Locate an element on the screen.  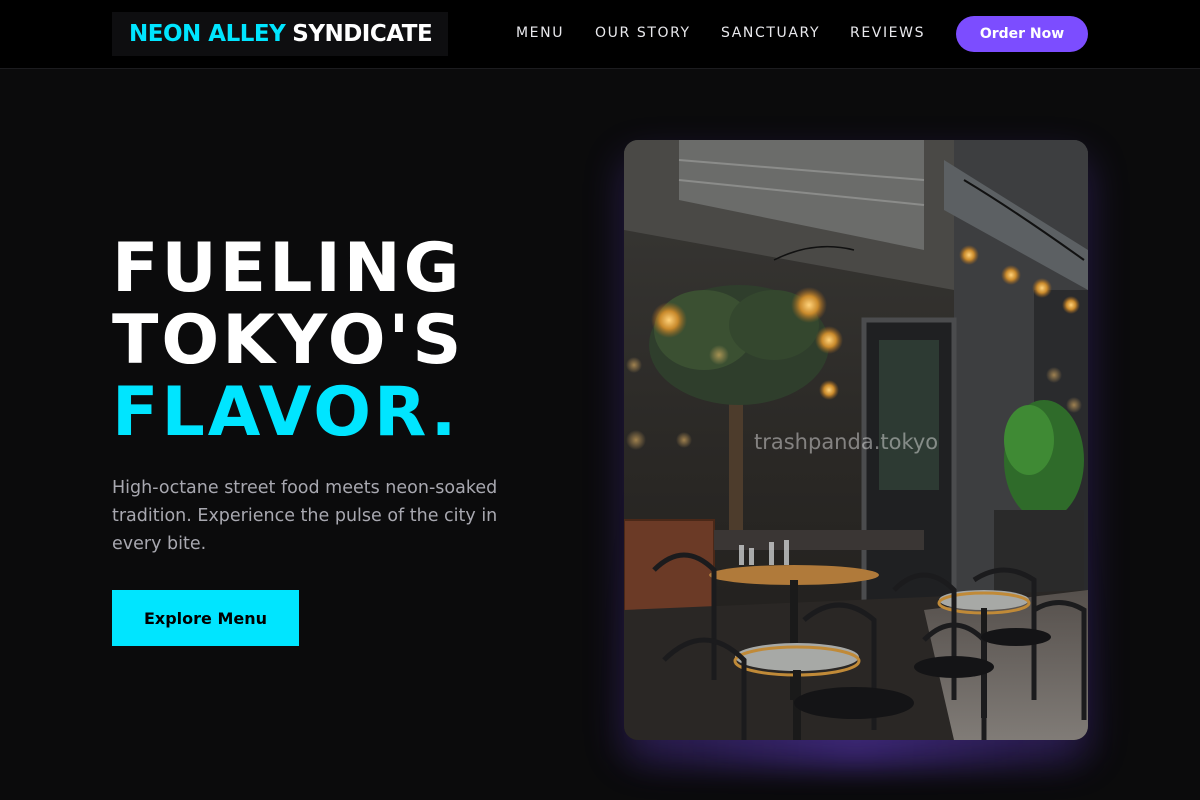
logo-part-2: SYNDICATE is located at coordinates (362, 34).